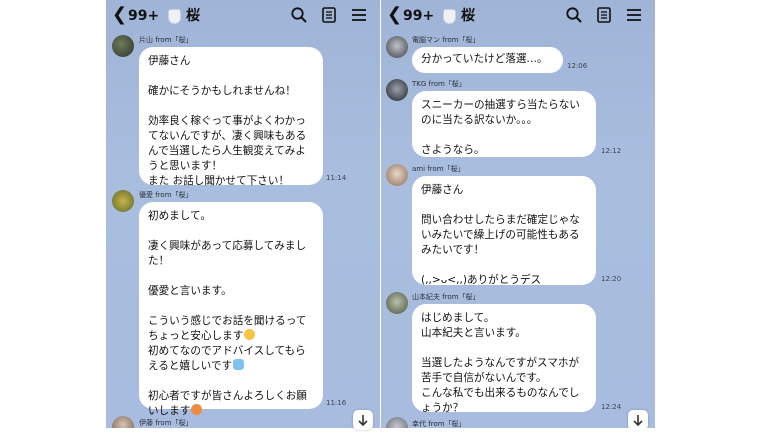 This screenshot has width=760, height=434. What do you see at coordinates (439, 424) in the screenshot?
I see `sender-name: 幸代 from「桜」` at bounding box center [439, 424].